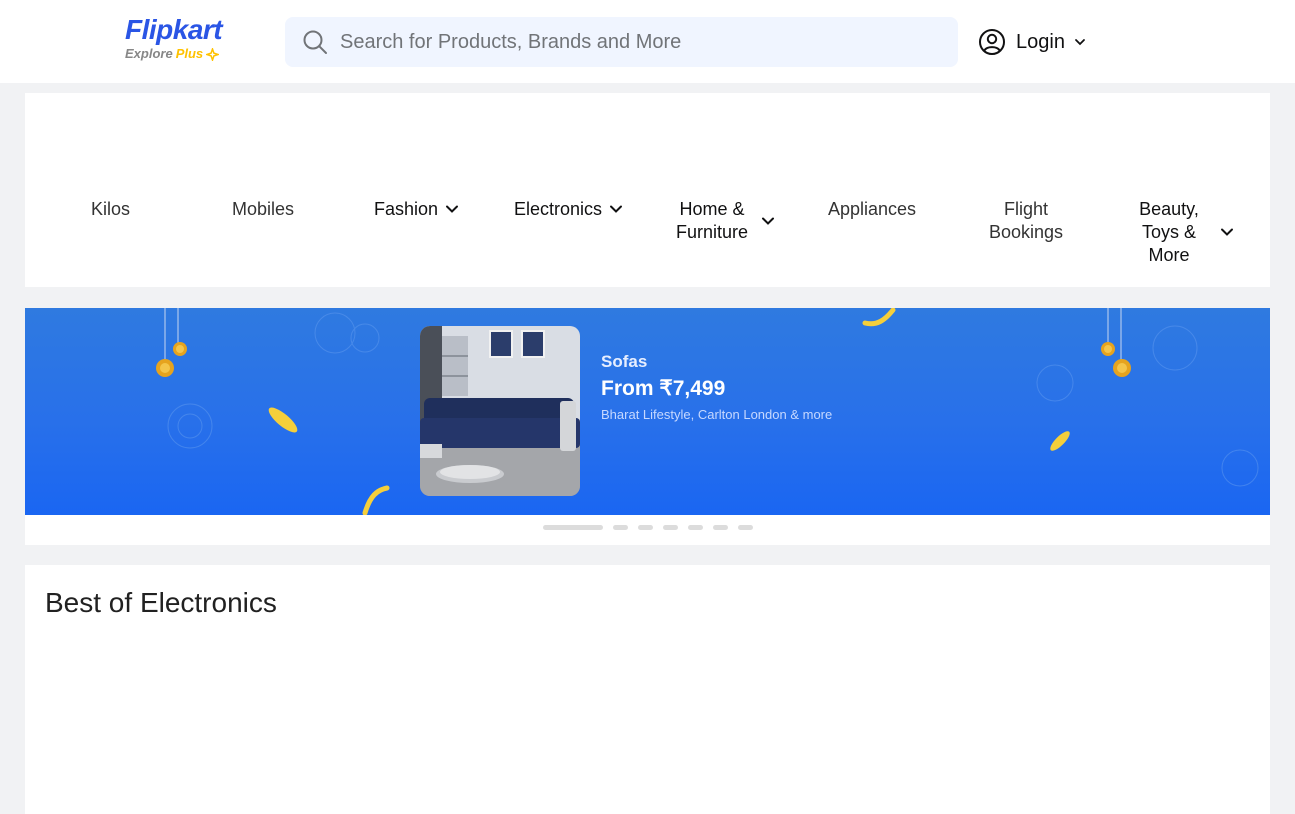 This screenshot has height=814, width=1295. I want to click on logo-tagline: Explore Plus, so click(185, 54).